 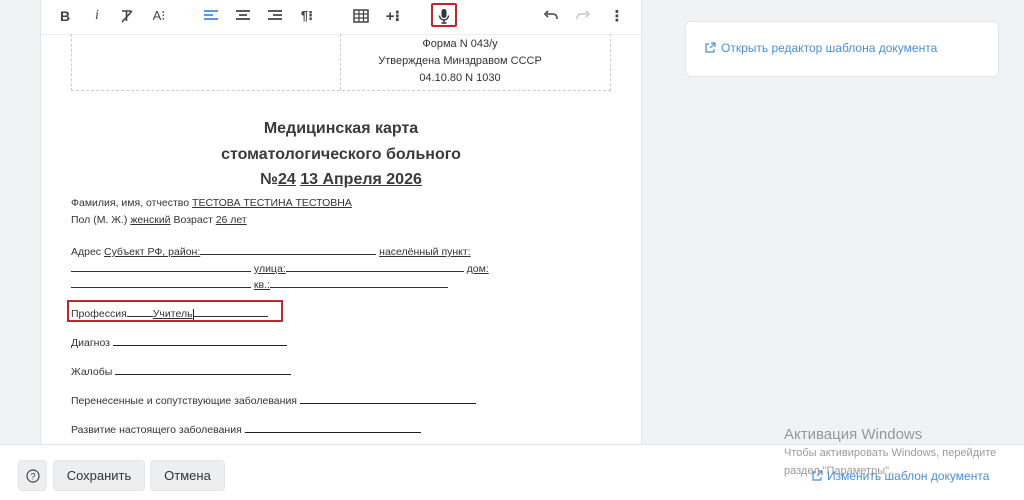 I want to click on development-blank, so click(x=332, y=427).